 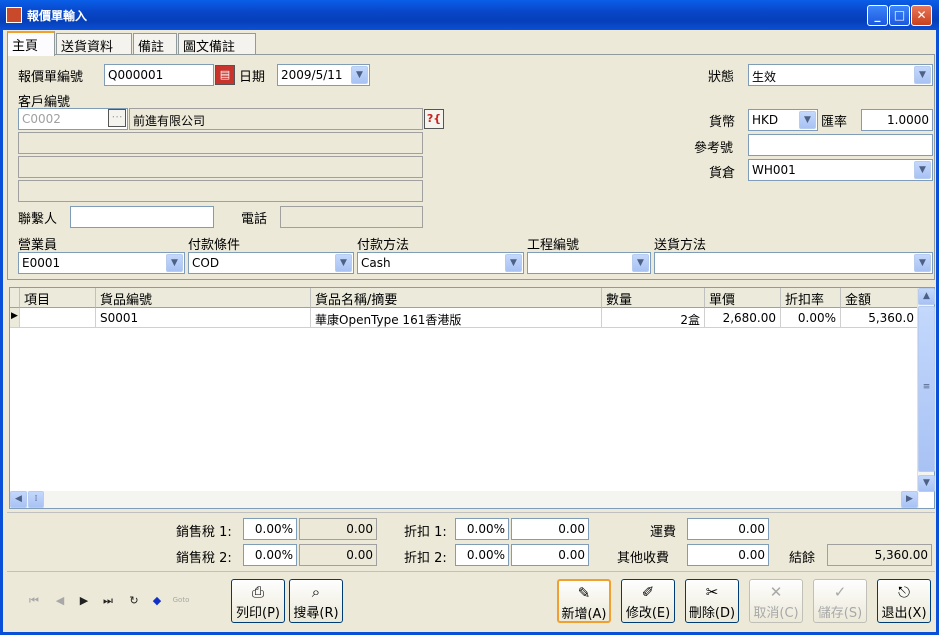 I want to click on minimize-button: _, so click(x=877, y=15).